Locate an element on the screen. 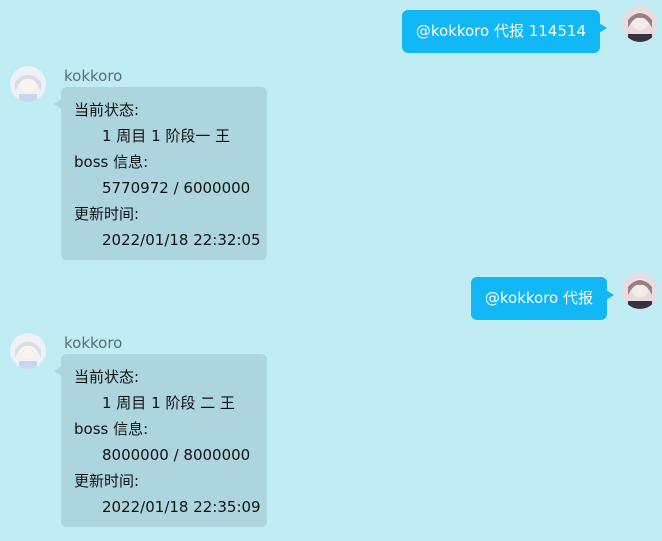 This screenshot has height=541, width=662. boss-hp-value: 8000000 / 8000000 is located at coordinates (176, 455).